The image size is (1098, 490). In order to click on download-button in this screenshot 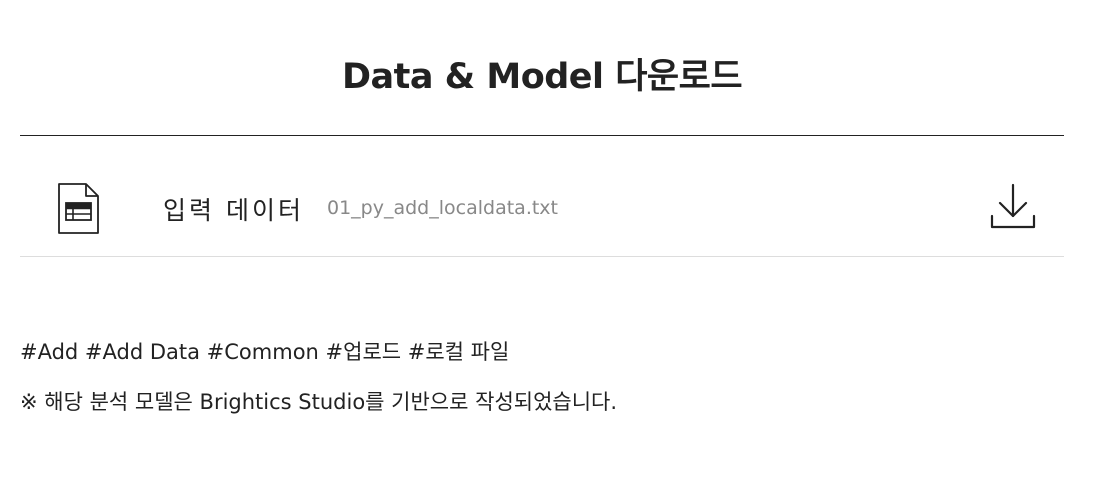, I will do `click(1013, 207)`.